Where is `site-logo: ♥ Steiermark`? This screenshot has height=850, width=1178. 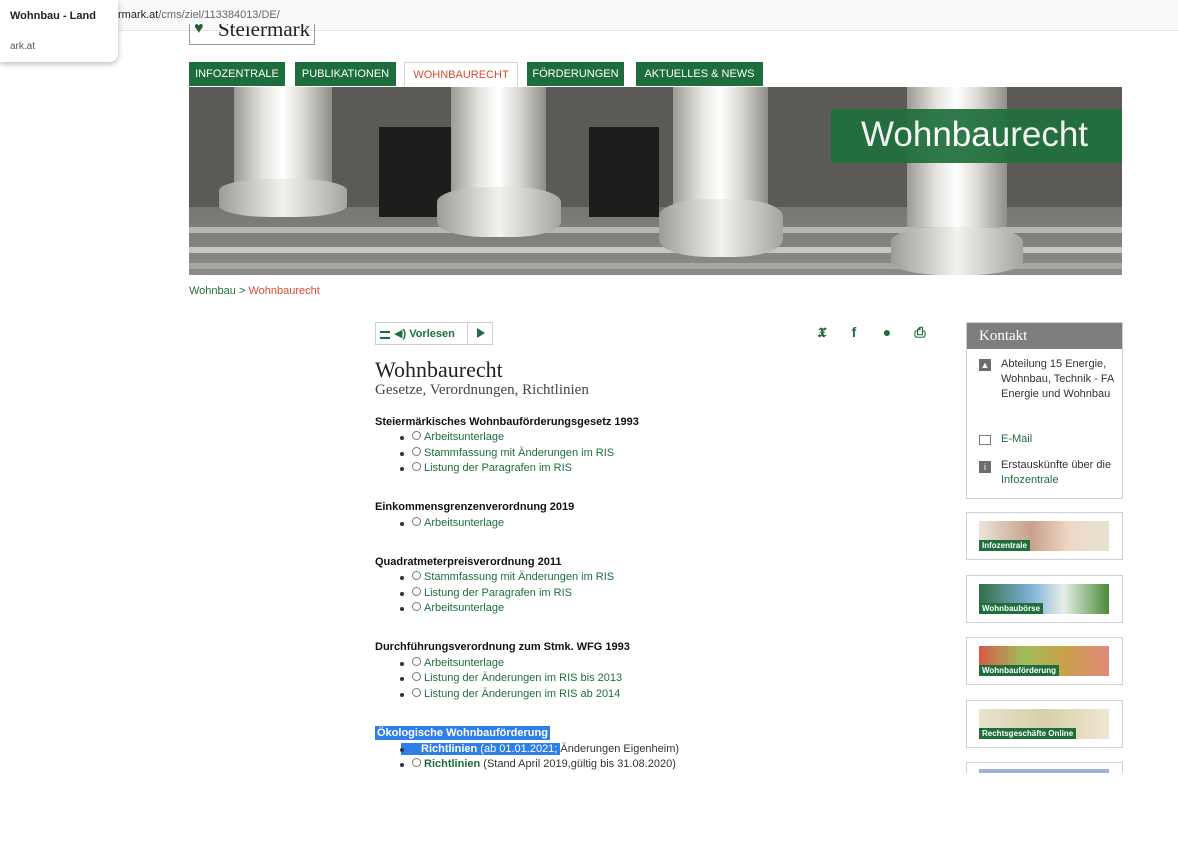 site-logo: ♥ Steiermark is located at coordinates (252, 34).